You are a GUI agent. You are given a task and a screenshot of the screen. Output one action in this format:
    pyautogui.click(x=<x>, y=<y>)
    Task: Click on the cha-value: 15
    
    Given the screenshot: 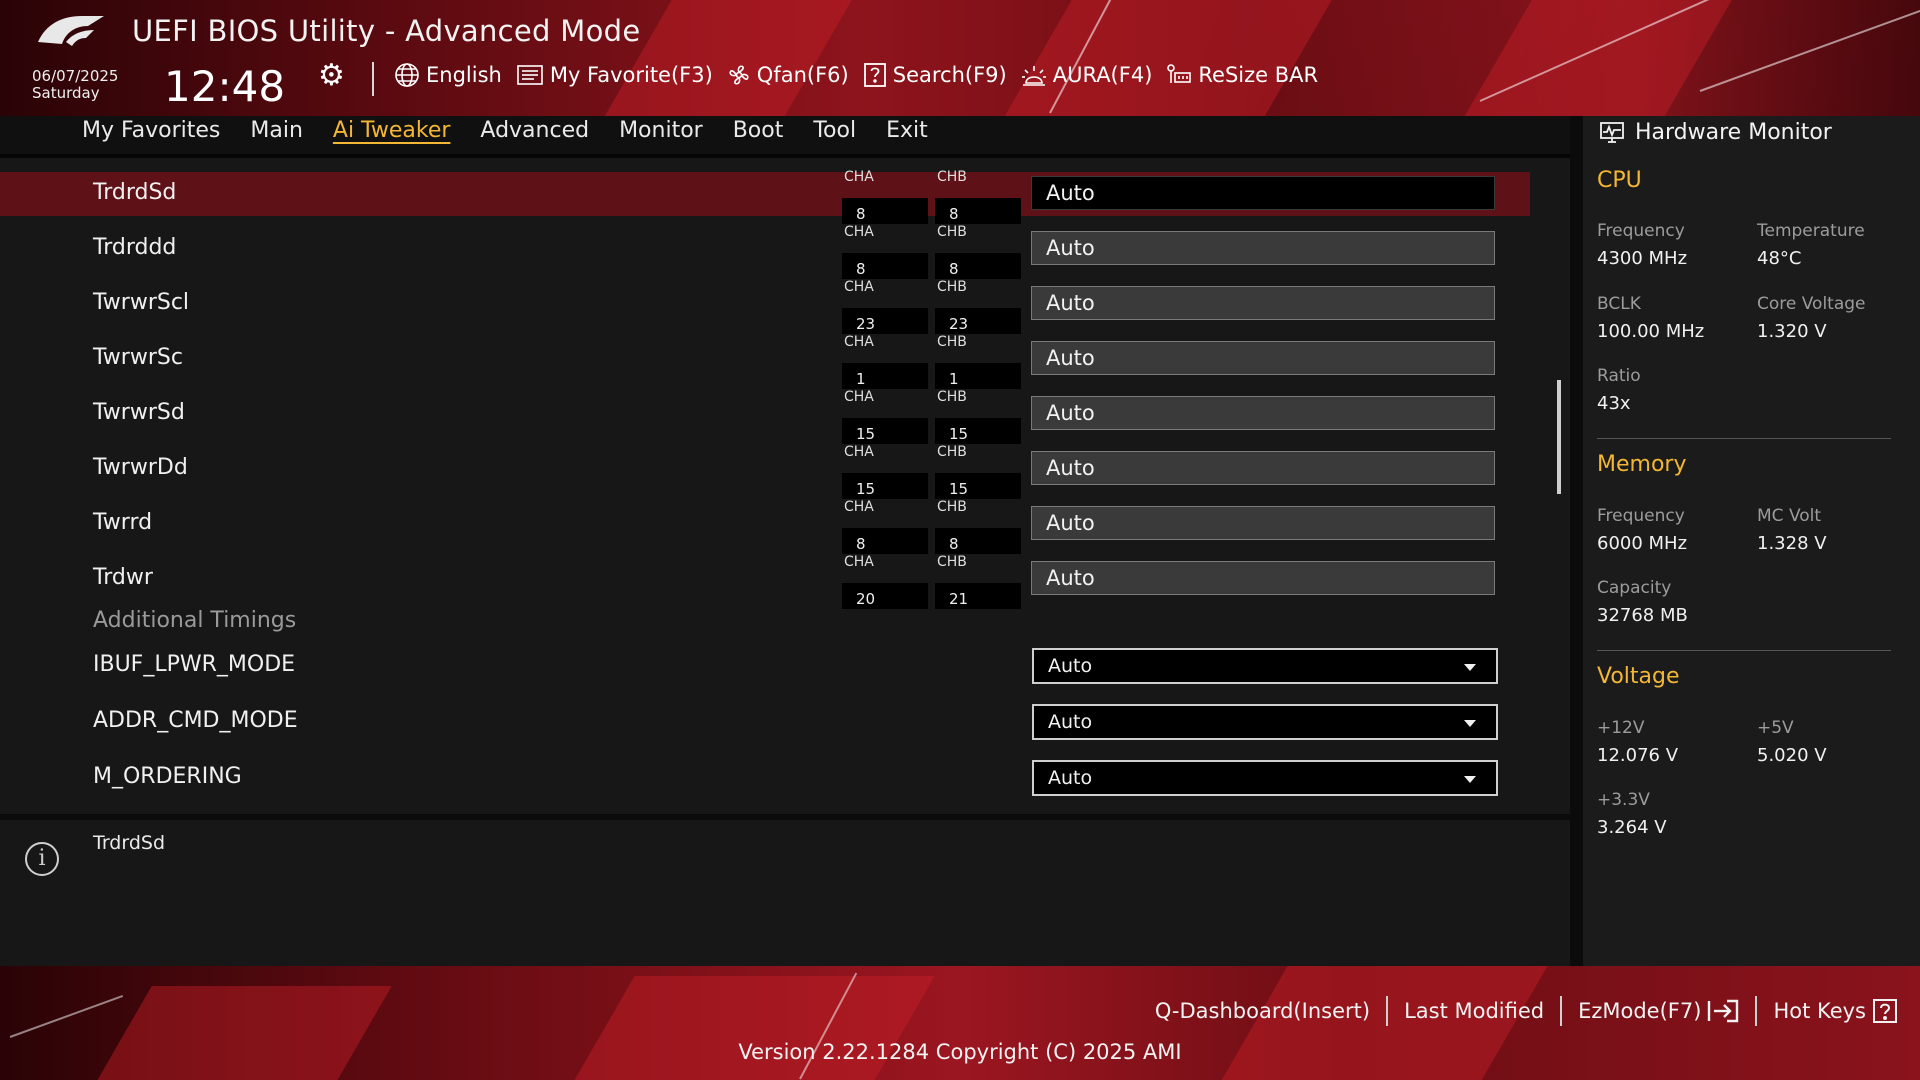 What is the action you would take?
    pyautogui.click(x=885, y=486)
    